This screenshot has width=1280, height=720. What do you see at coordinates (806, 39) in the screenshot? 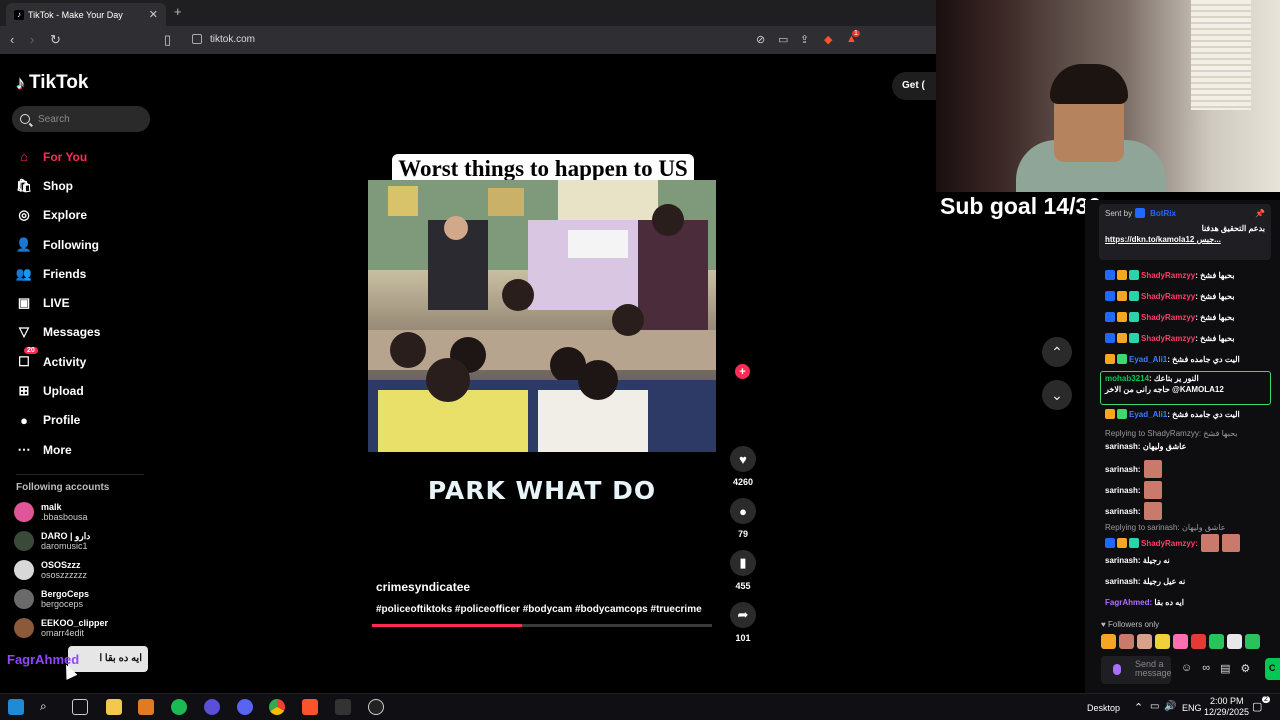
I see `share-icon: ⇪` at bounding box center [806, 39].